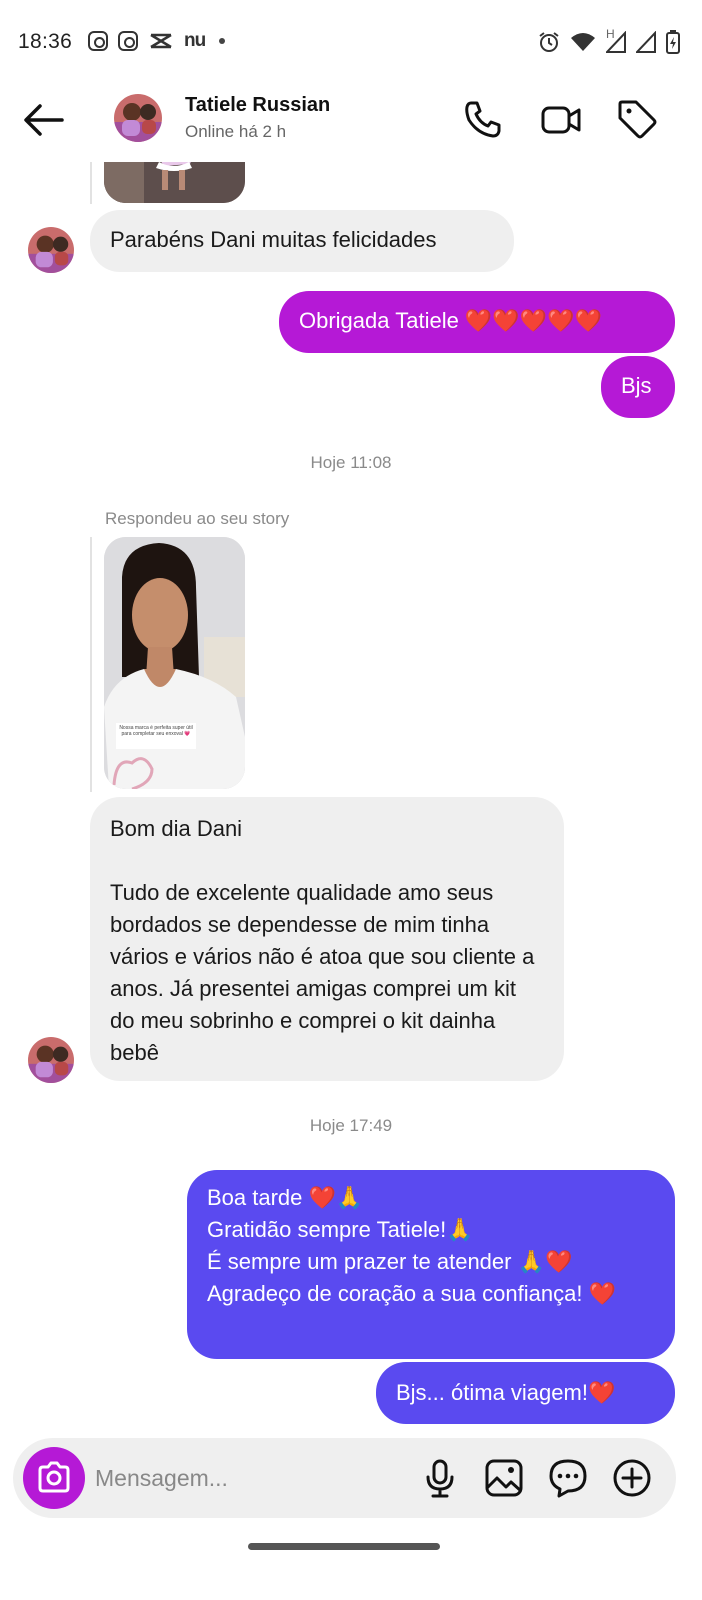  What do you see at coordinates (222, 41) in the screenshot?
I see `dot-icon` at bounding box center [222, 41].